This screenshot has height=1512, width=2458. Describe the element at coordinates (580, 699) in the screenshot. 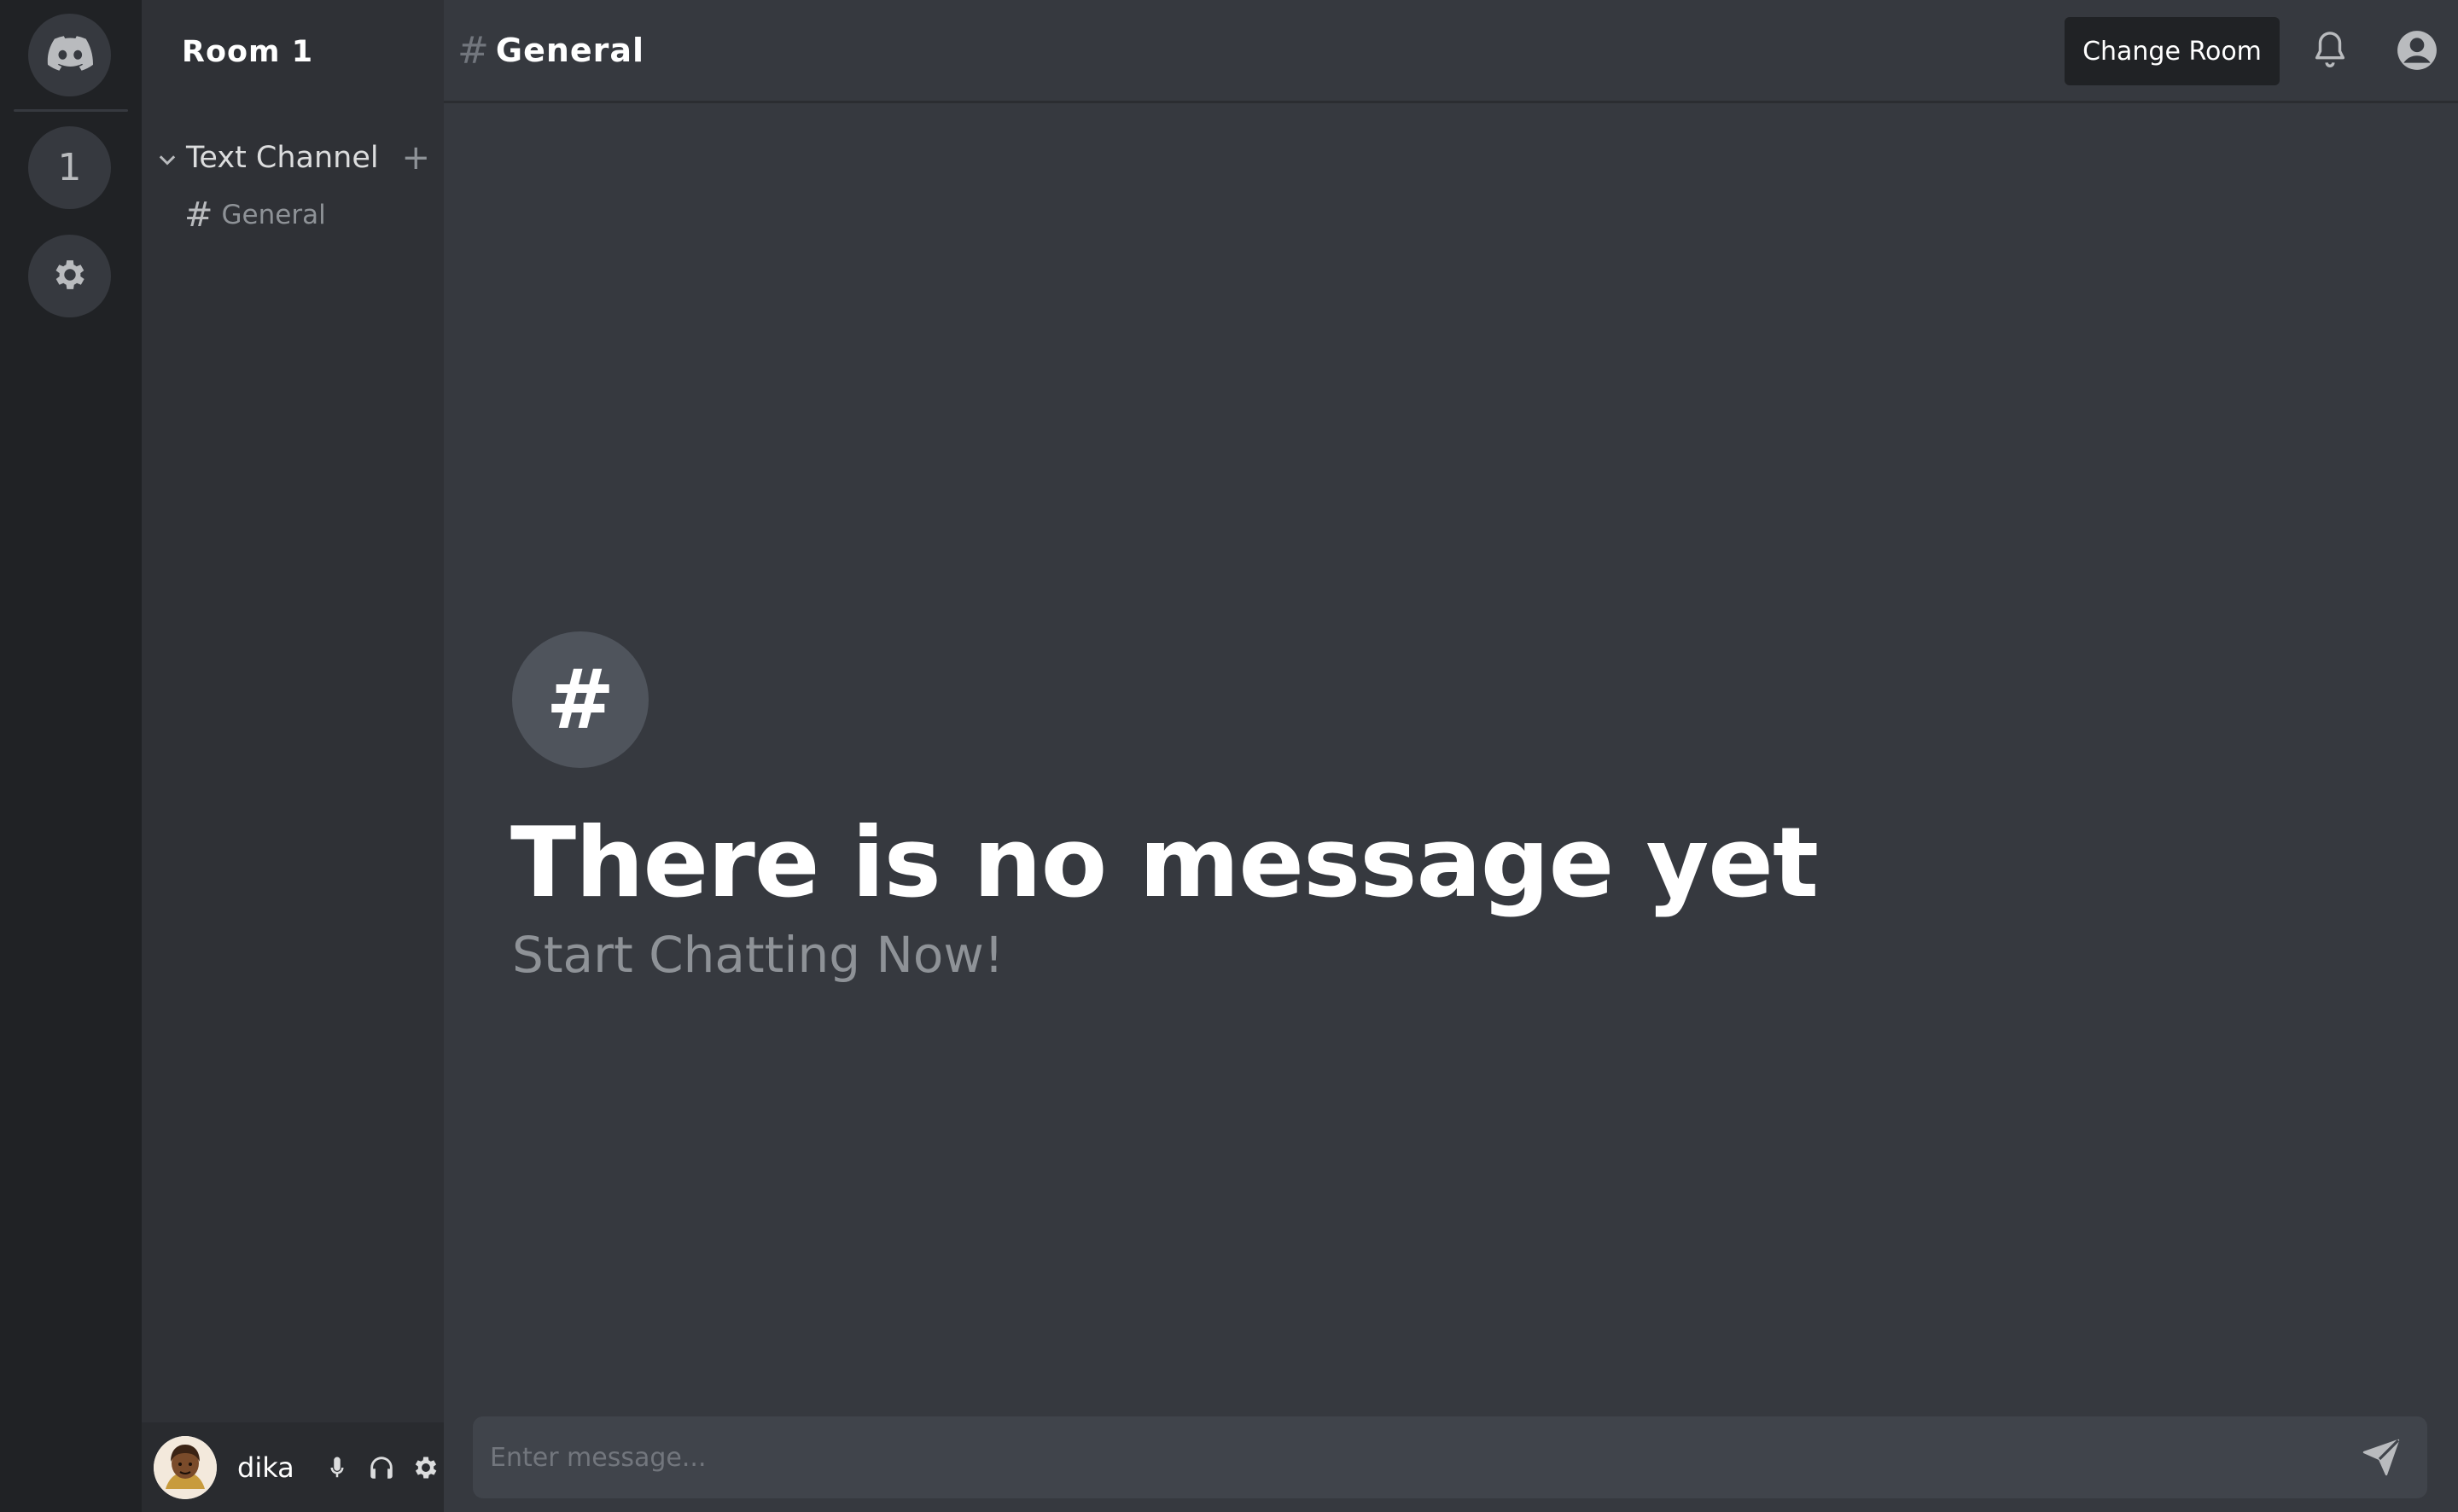

I see `channel-hash-badge: #` at that location.